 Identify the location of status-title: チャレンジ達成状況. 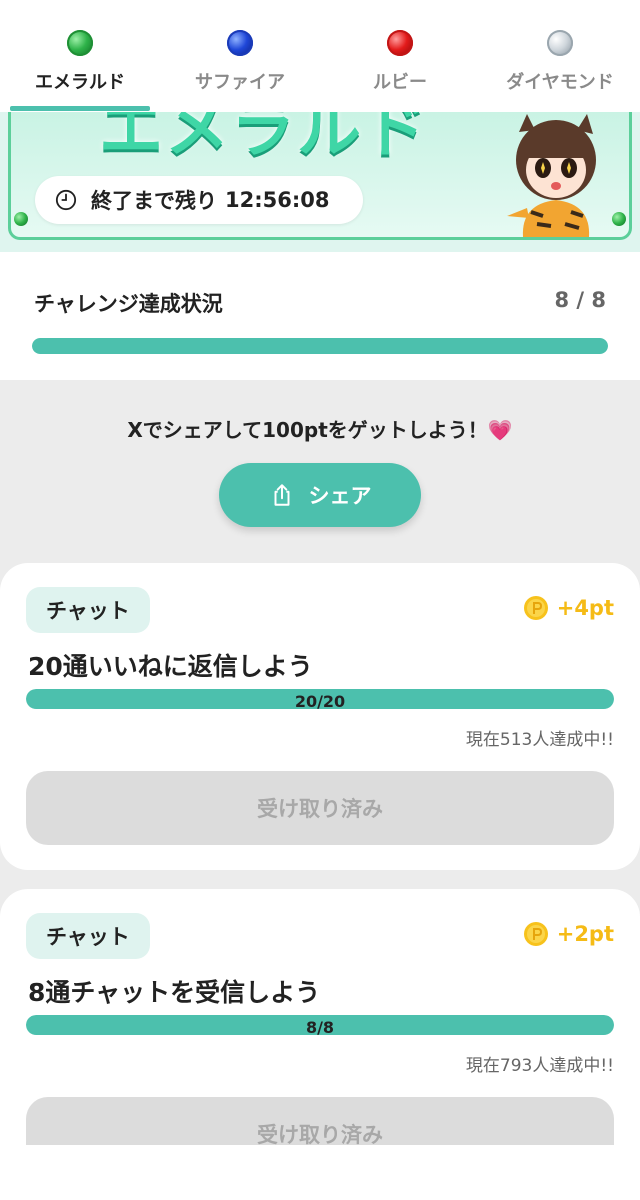
(128, 304).